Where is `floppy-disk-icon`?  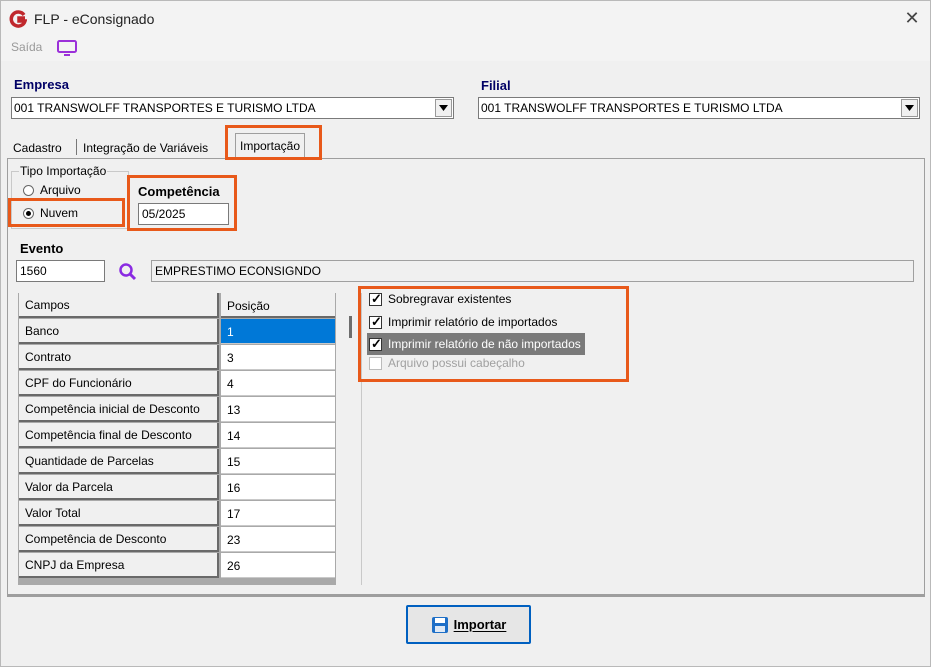
floppy-disk-icon is located at coordinates (439, 624).